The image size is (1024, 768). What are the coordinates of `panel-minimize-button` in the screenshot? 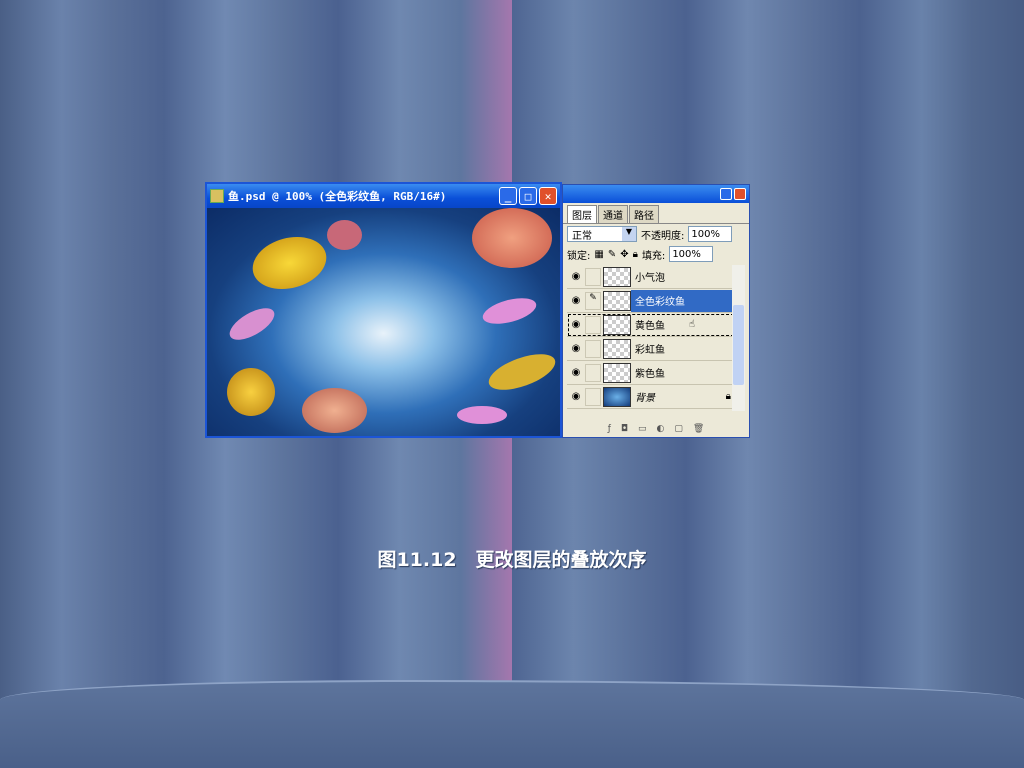 It's located at (726, 194).